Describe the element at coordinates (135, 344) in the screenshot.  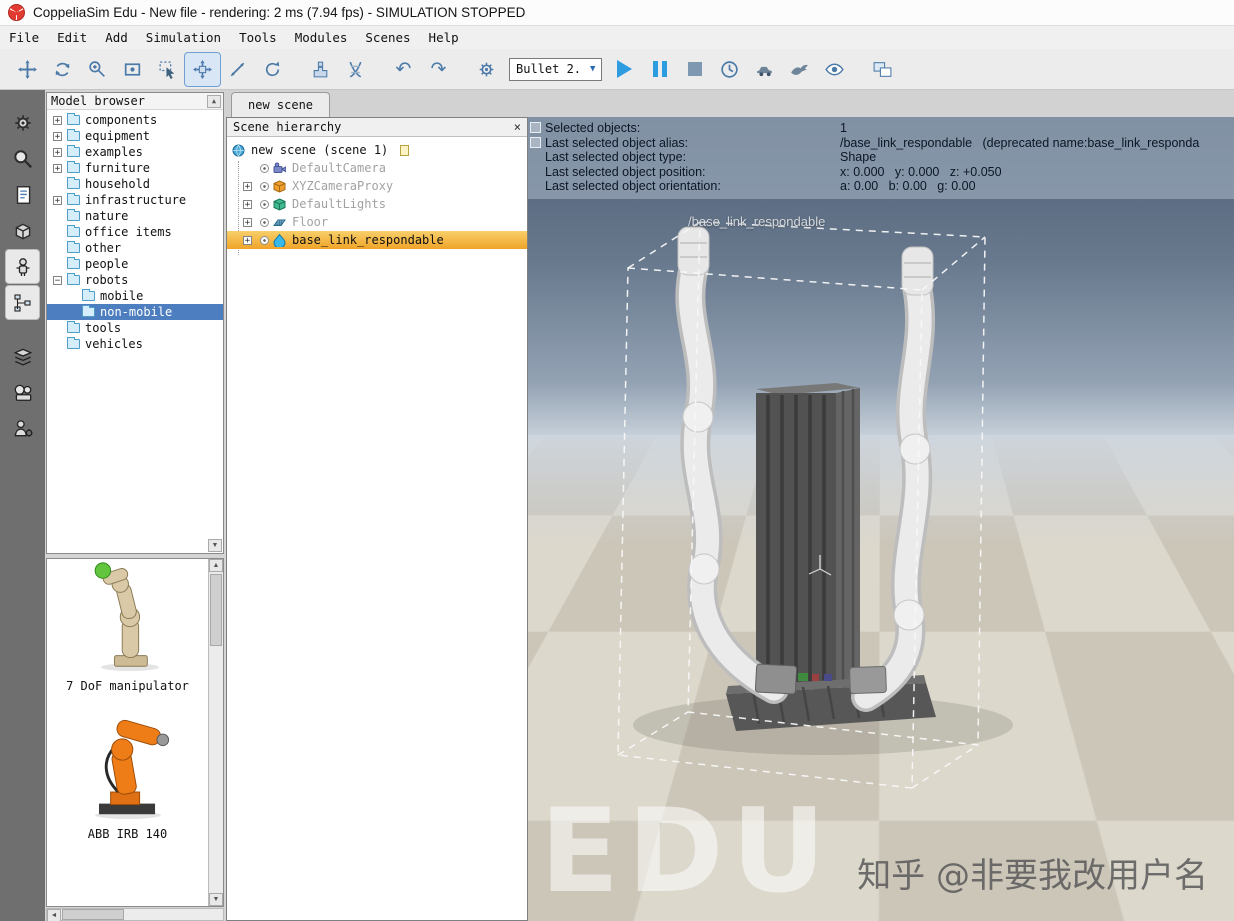
I see `model-folder-vehicles: vehicles` at that location.